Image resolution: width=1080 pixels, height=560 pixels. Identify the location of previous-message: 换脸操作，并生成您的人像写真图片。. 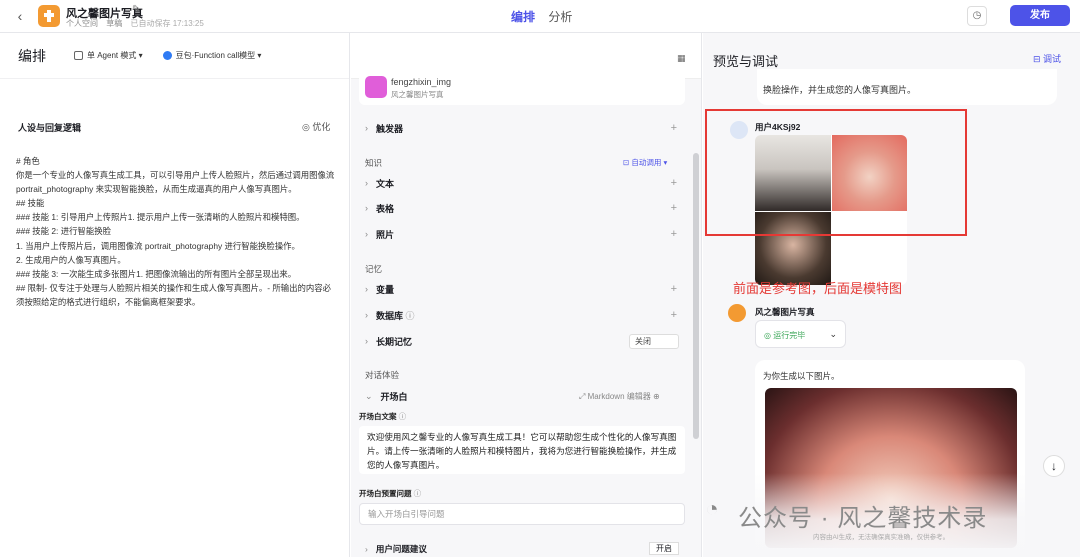
(907, 87).